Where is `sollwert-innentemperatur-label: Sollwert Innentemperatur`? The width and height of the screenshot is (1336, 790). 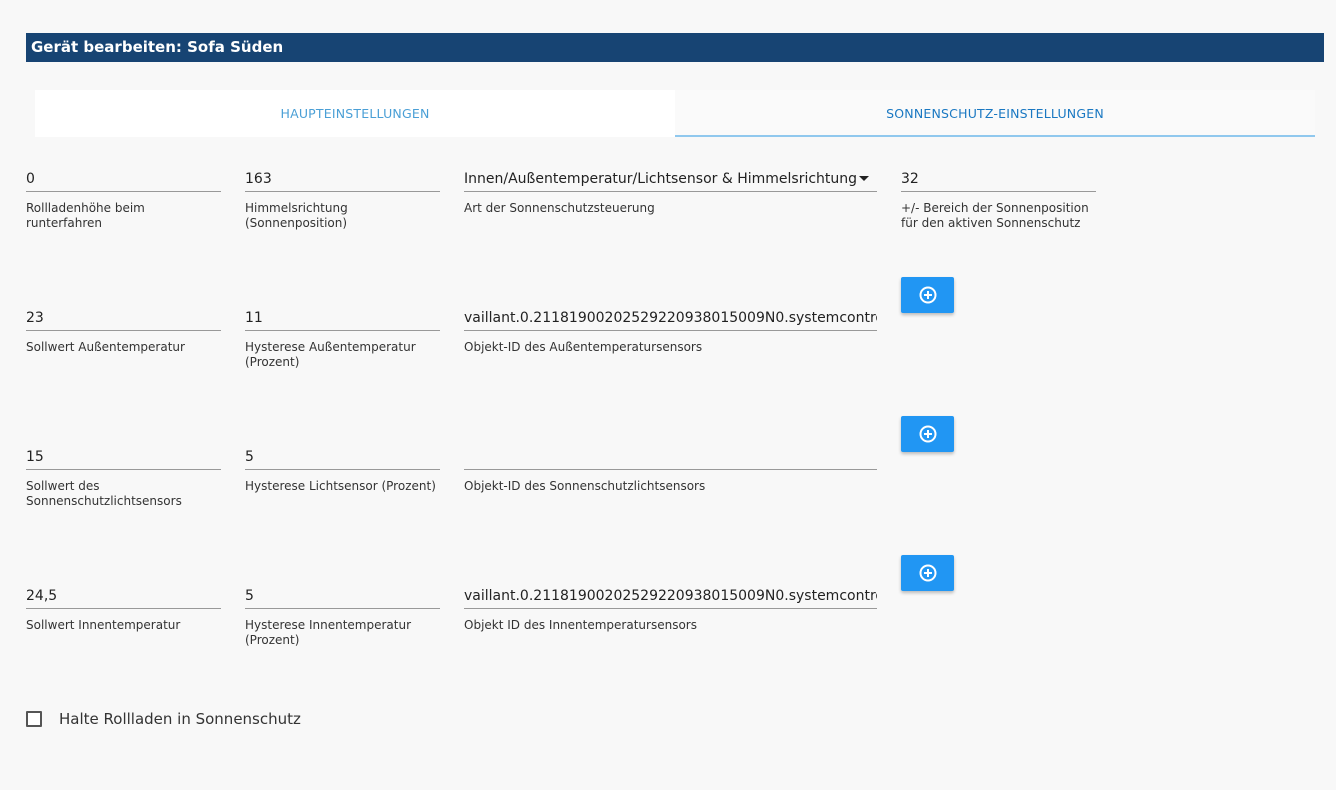
sollwert-innentemperatur-label: Sollwert Innentemperatur is located at coordinates (103, 625).